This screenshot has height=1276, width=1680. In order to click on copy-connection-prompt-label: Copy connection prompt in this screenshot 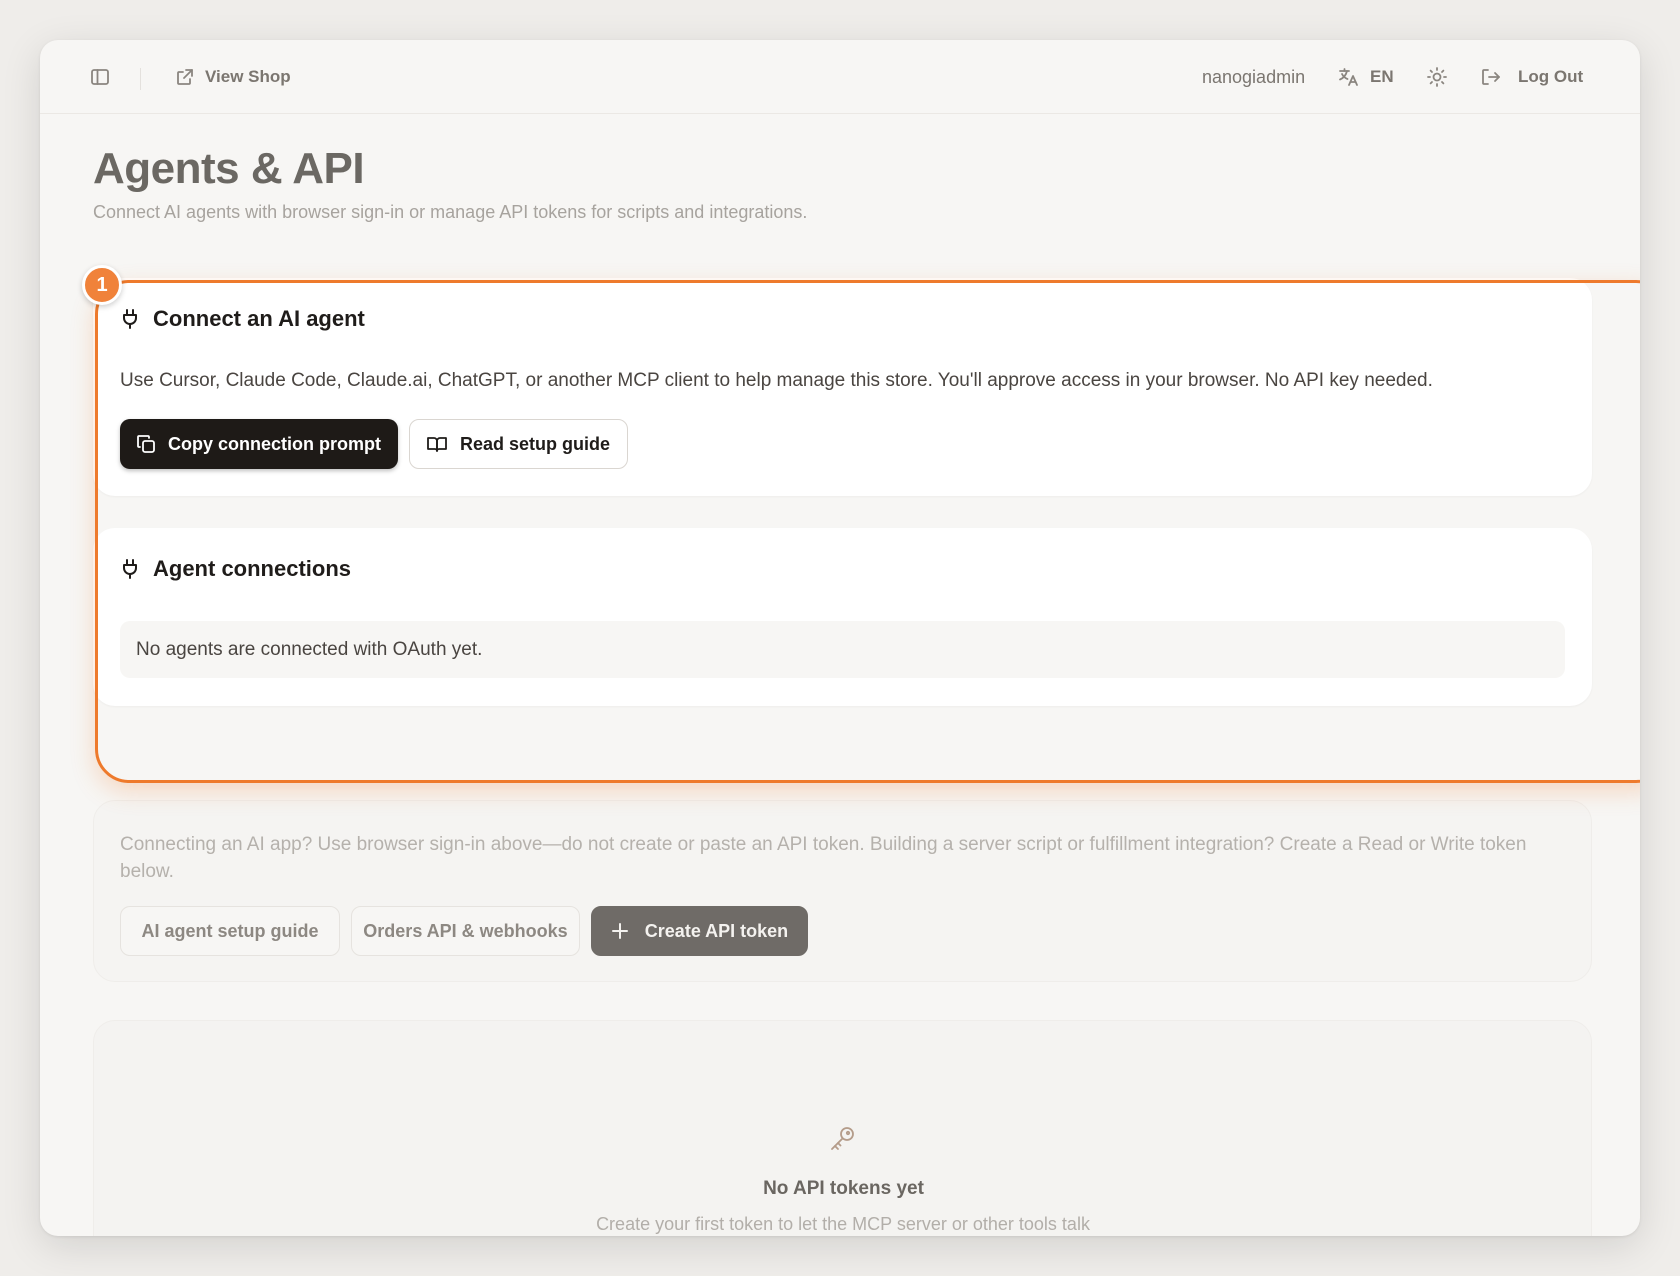, I will do `click(274, 443)`.